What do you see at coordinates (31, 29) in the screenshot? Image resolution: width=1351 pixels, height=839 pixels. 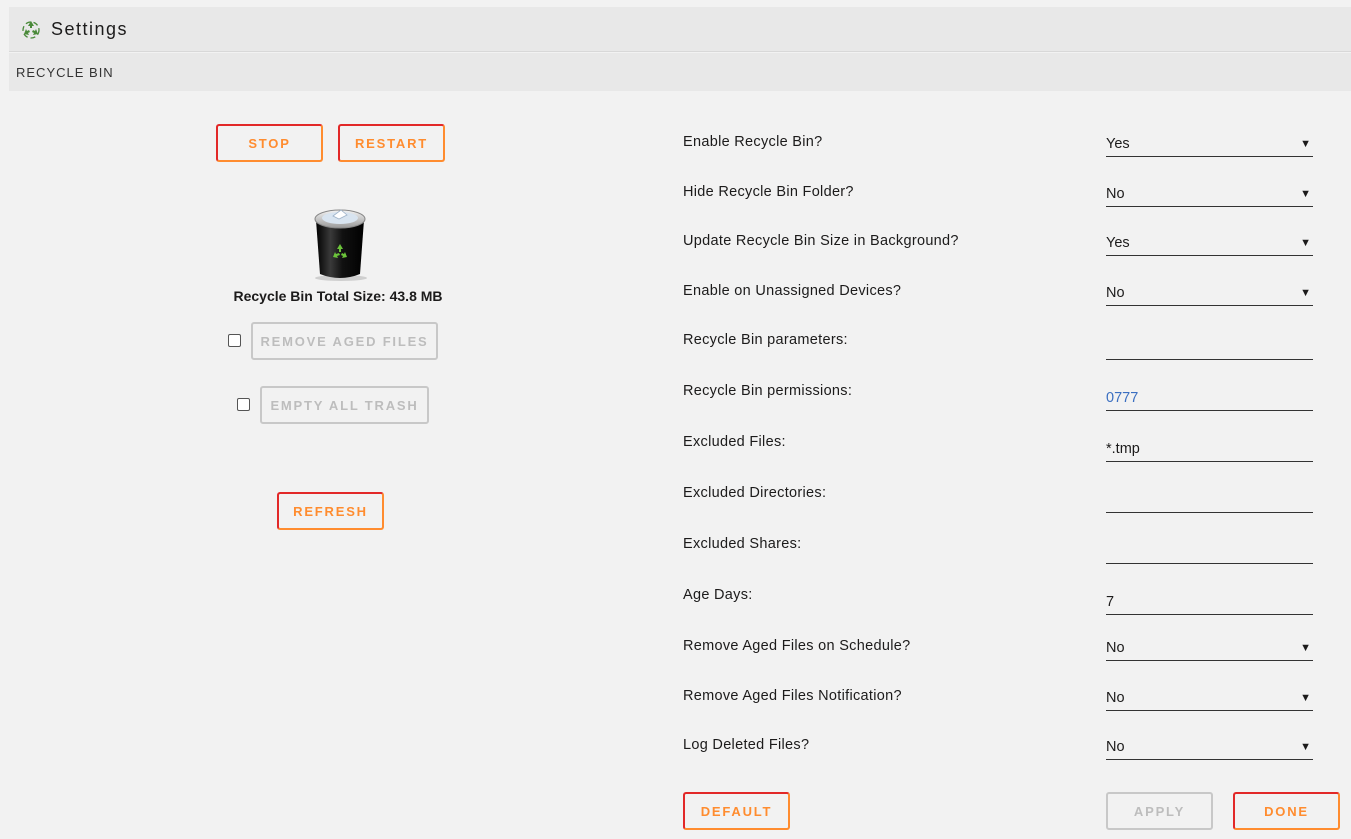 I see `recycle-icon` at bounding box center [31, 29].